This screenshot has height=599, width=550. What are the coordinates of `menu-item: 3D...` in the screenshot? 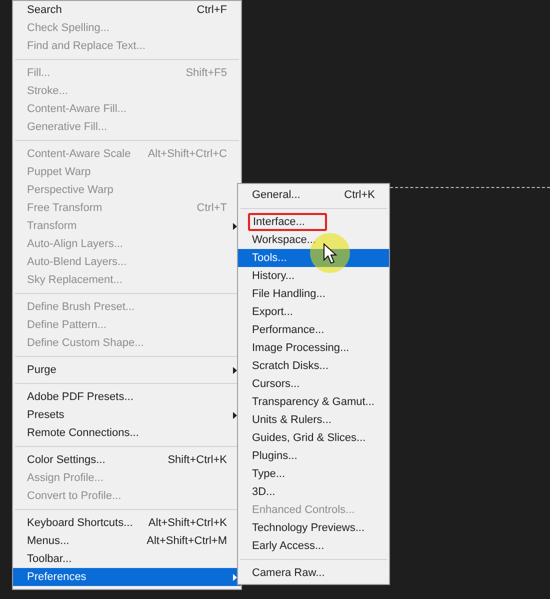 It's located at (313, 492).